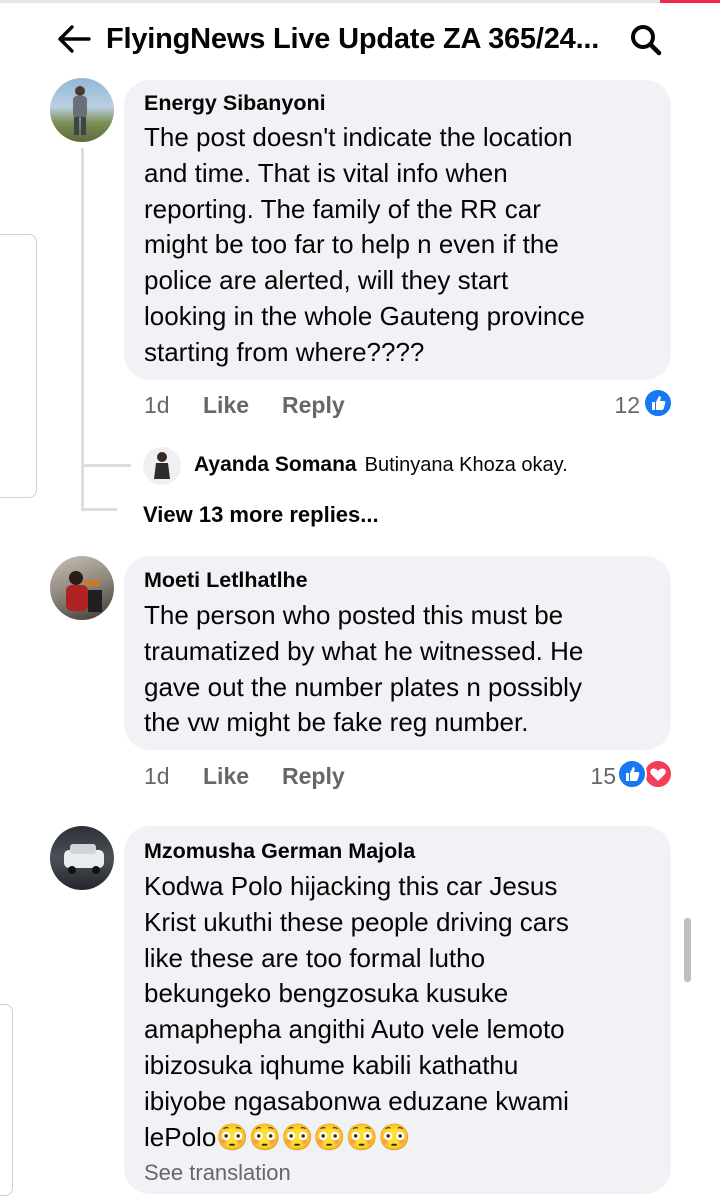  I want to click on left-edge-bracket-lower, so click(6, 1100).